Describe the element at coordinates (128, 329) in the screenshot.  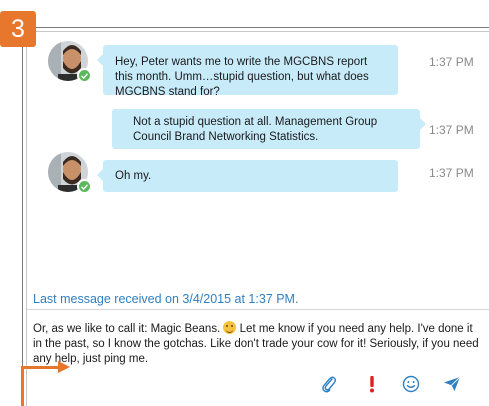
I see `compose-text: Or, as we like to call it: Magic Beans.` at that location.